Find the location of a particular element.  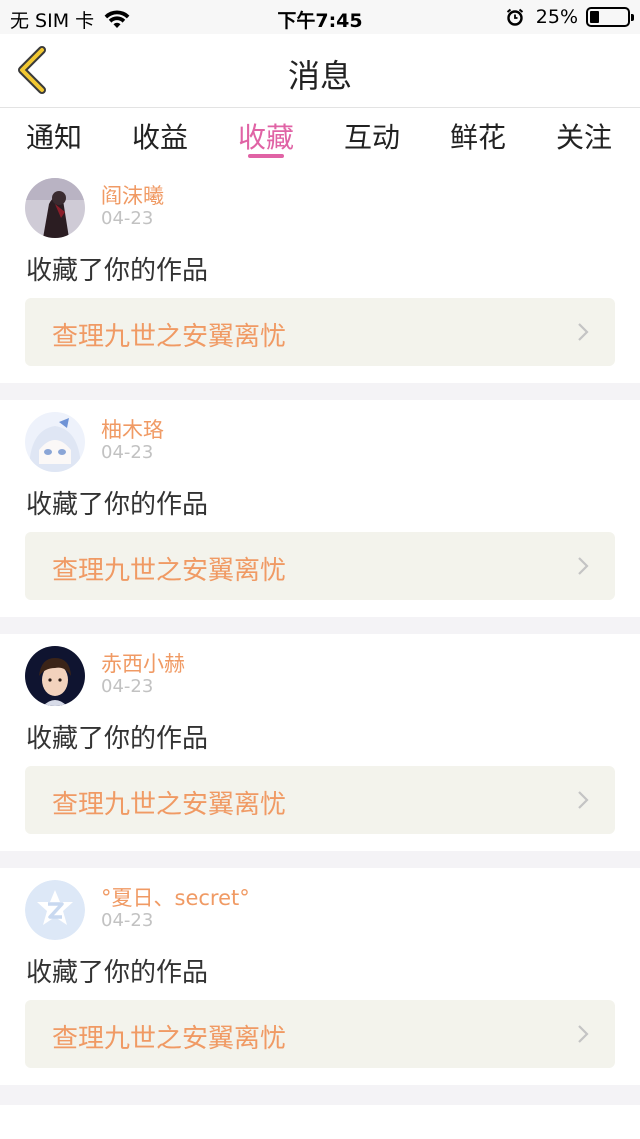

username: 柚木珞 is located at coordinates (132, 429).